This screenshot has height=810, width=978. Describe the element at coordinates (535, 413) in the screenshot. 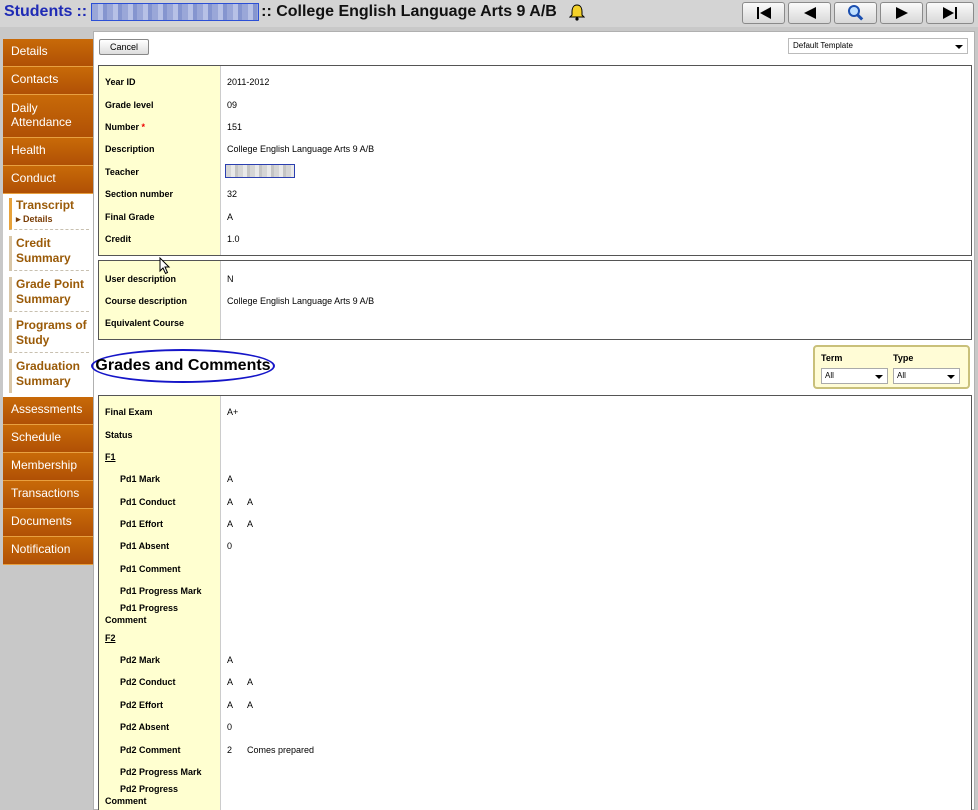

I see `grade-row-final-exam: Final Exam A+` at that location.